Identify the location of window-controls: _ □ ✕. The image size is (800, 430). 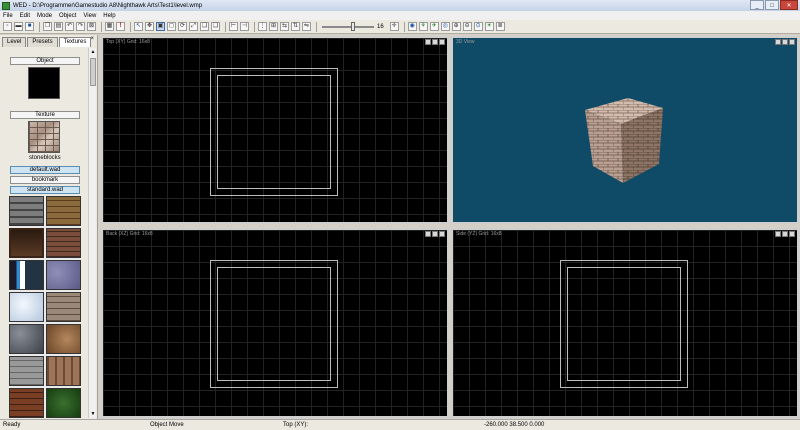
(773, 5).